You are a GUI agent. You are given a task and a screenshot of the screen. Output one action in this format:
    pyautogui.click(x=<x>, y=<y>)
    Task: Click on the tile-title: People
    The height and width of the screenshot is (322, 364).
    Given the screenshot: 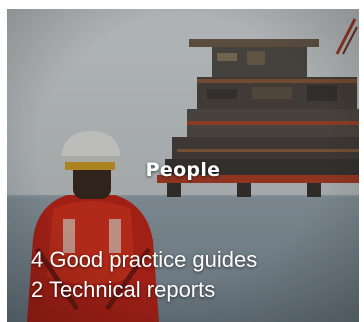 What is the action you would take?
    pyautogui.click(x=183, y=170)
    